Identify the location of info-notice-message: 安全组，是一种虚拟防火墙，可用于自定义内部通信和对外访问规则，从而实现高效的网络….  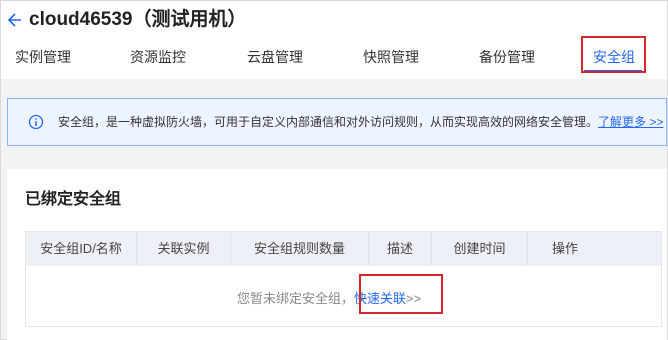
(328, 122).